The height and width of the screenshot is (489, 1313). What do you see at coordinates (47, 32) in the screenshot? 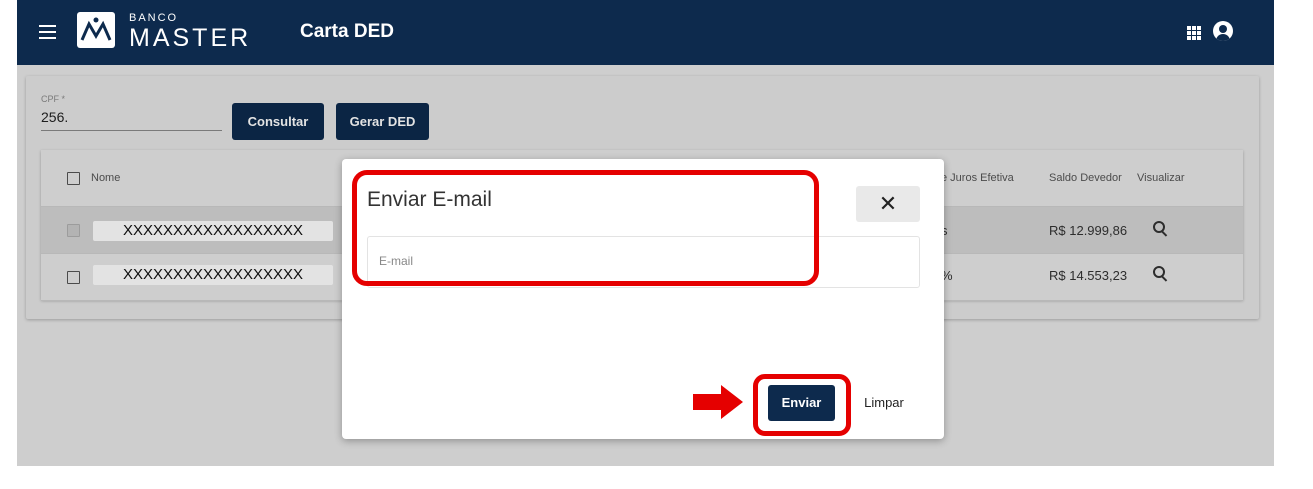
I see `menu-icon` at bounding box center [47, 32].